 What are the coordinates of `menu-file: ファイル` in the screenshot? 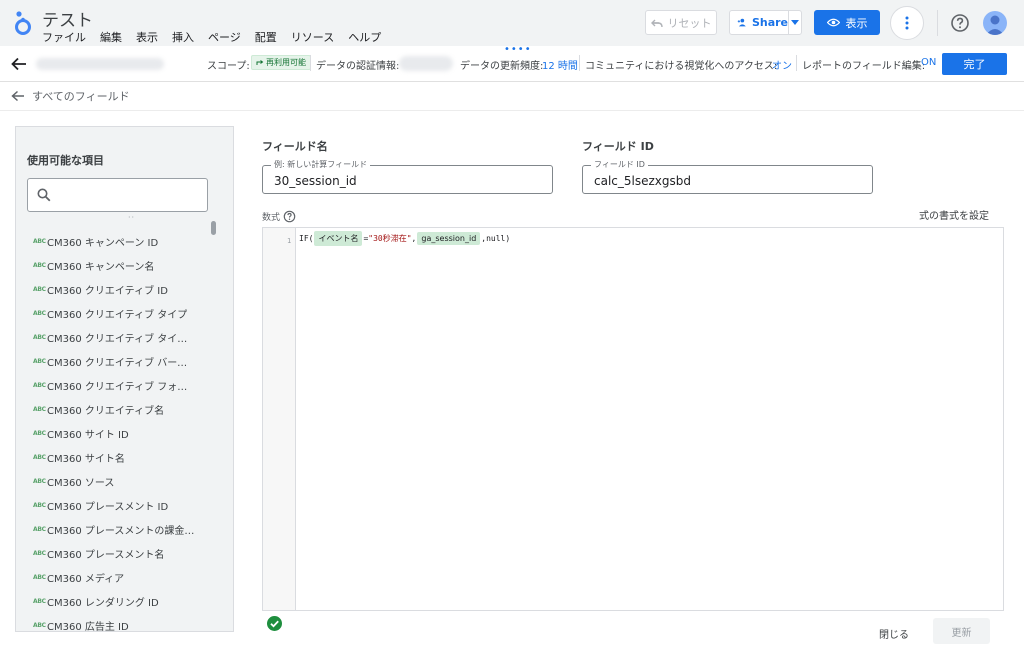 It's located at (64, 37).